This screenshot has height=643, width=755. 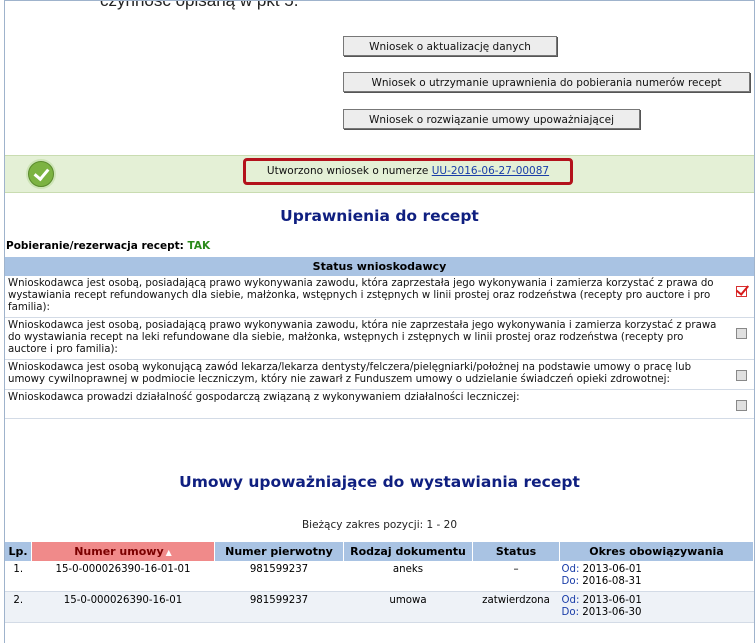 What do you see at coordinates (408, 551) in the screenshot?
I see `col-rodzaj: Rodzaj dokumentu` at bounding box center [408, 551].